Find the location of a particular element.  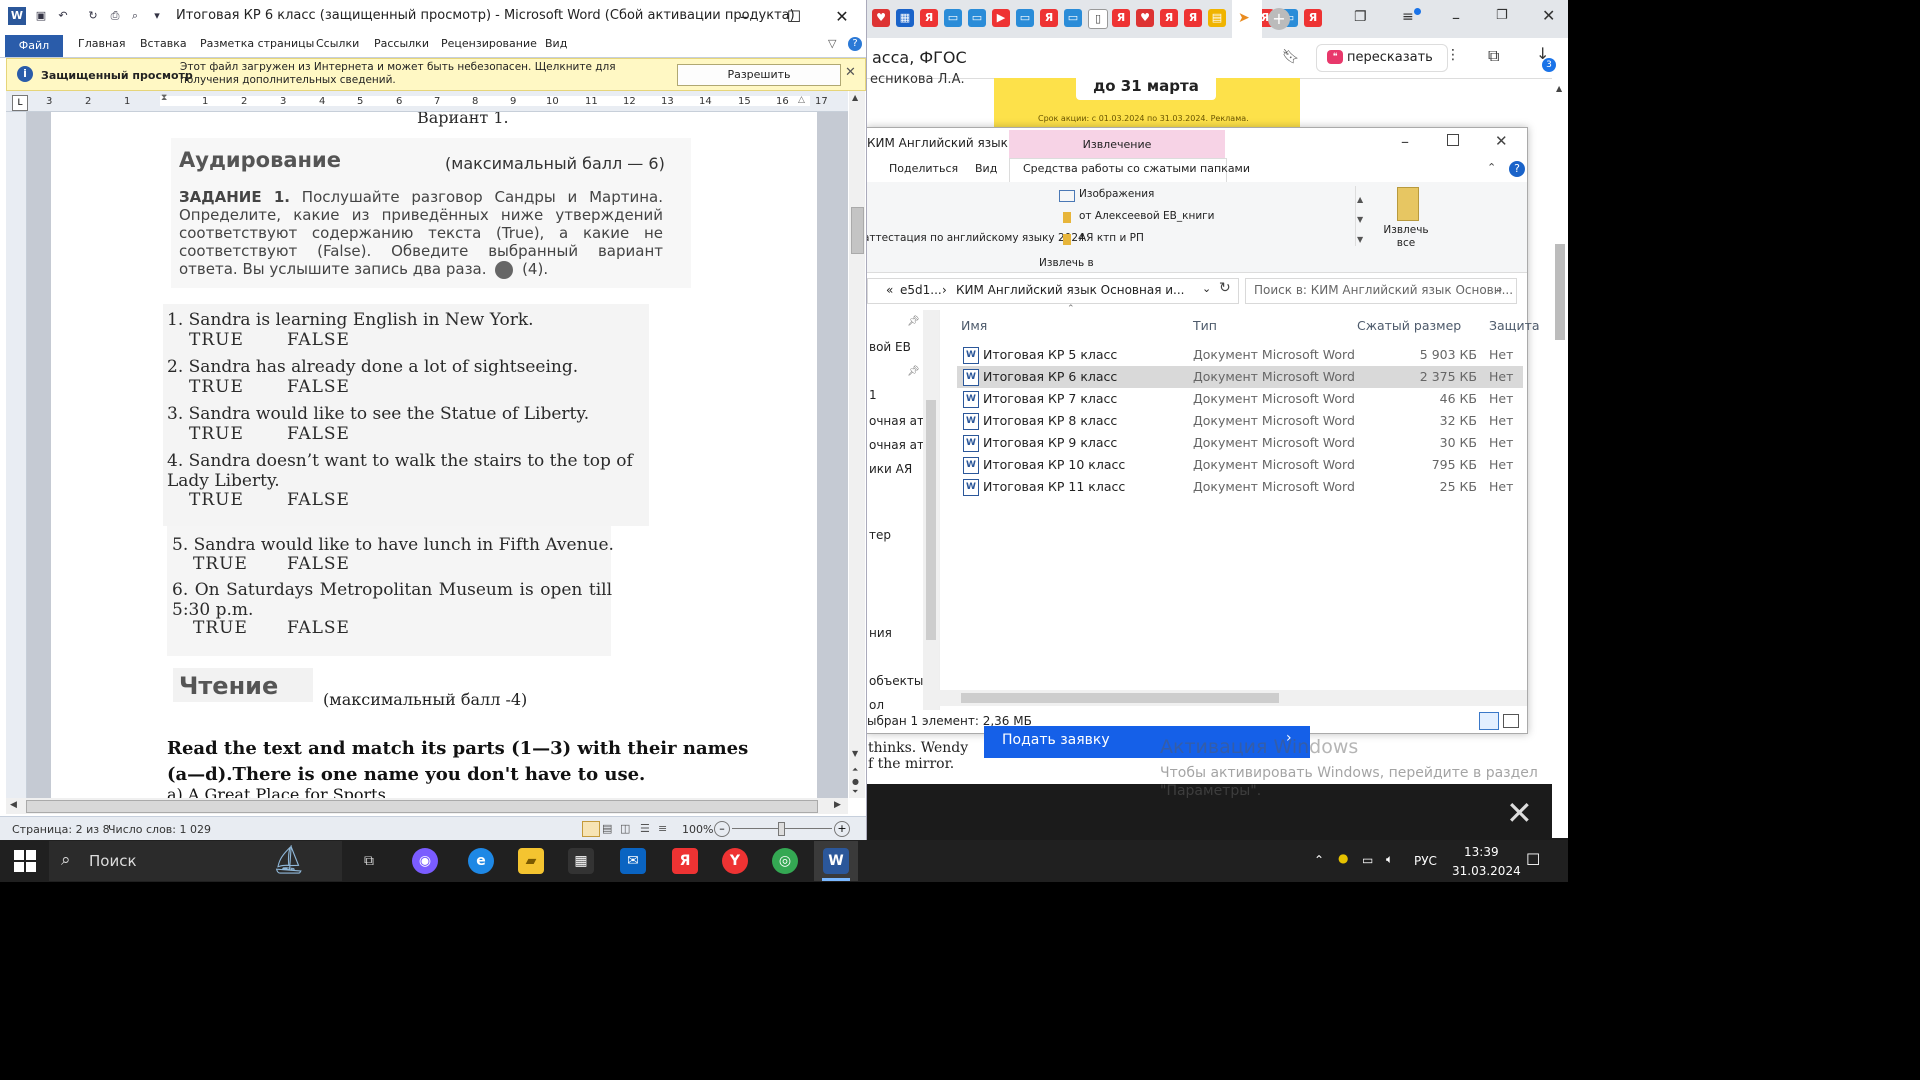

zoom-level: 100% is located at coordinates (697, 829).